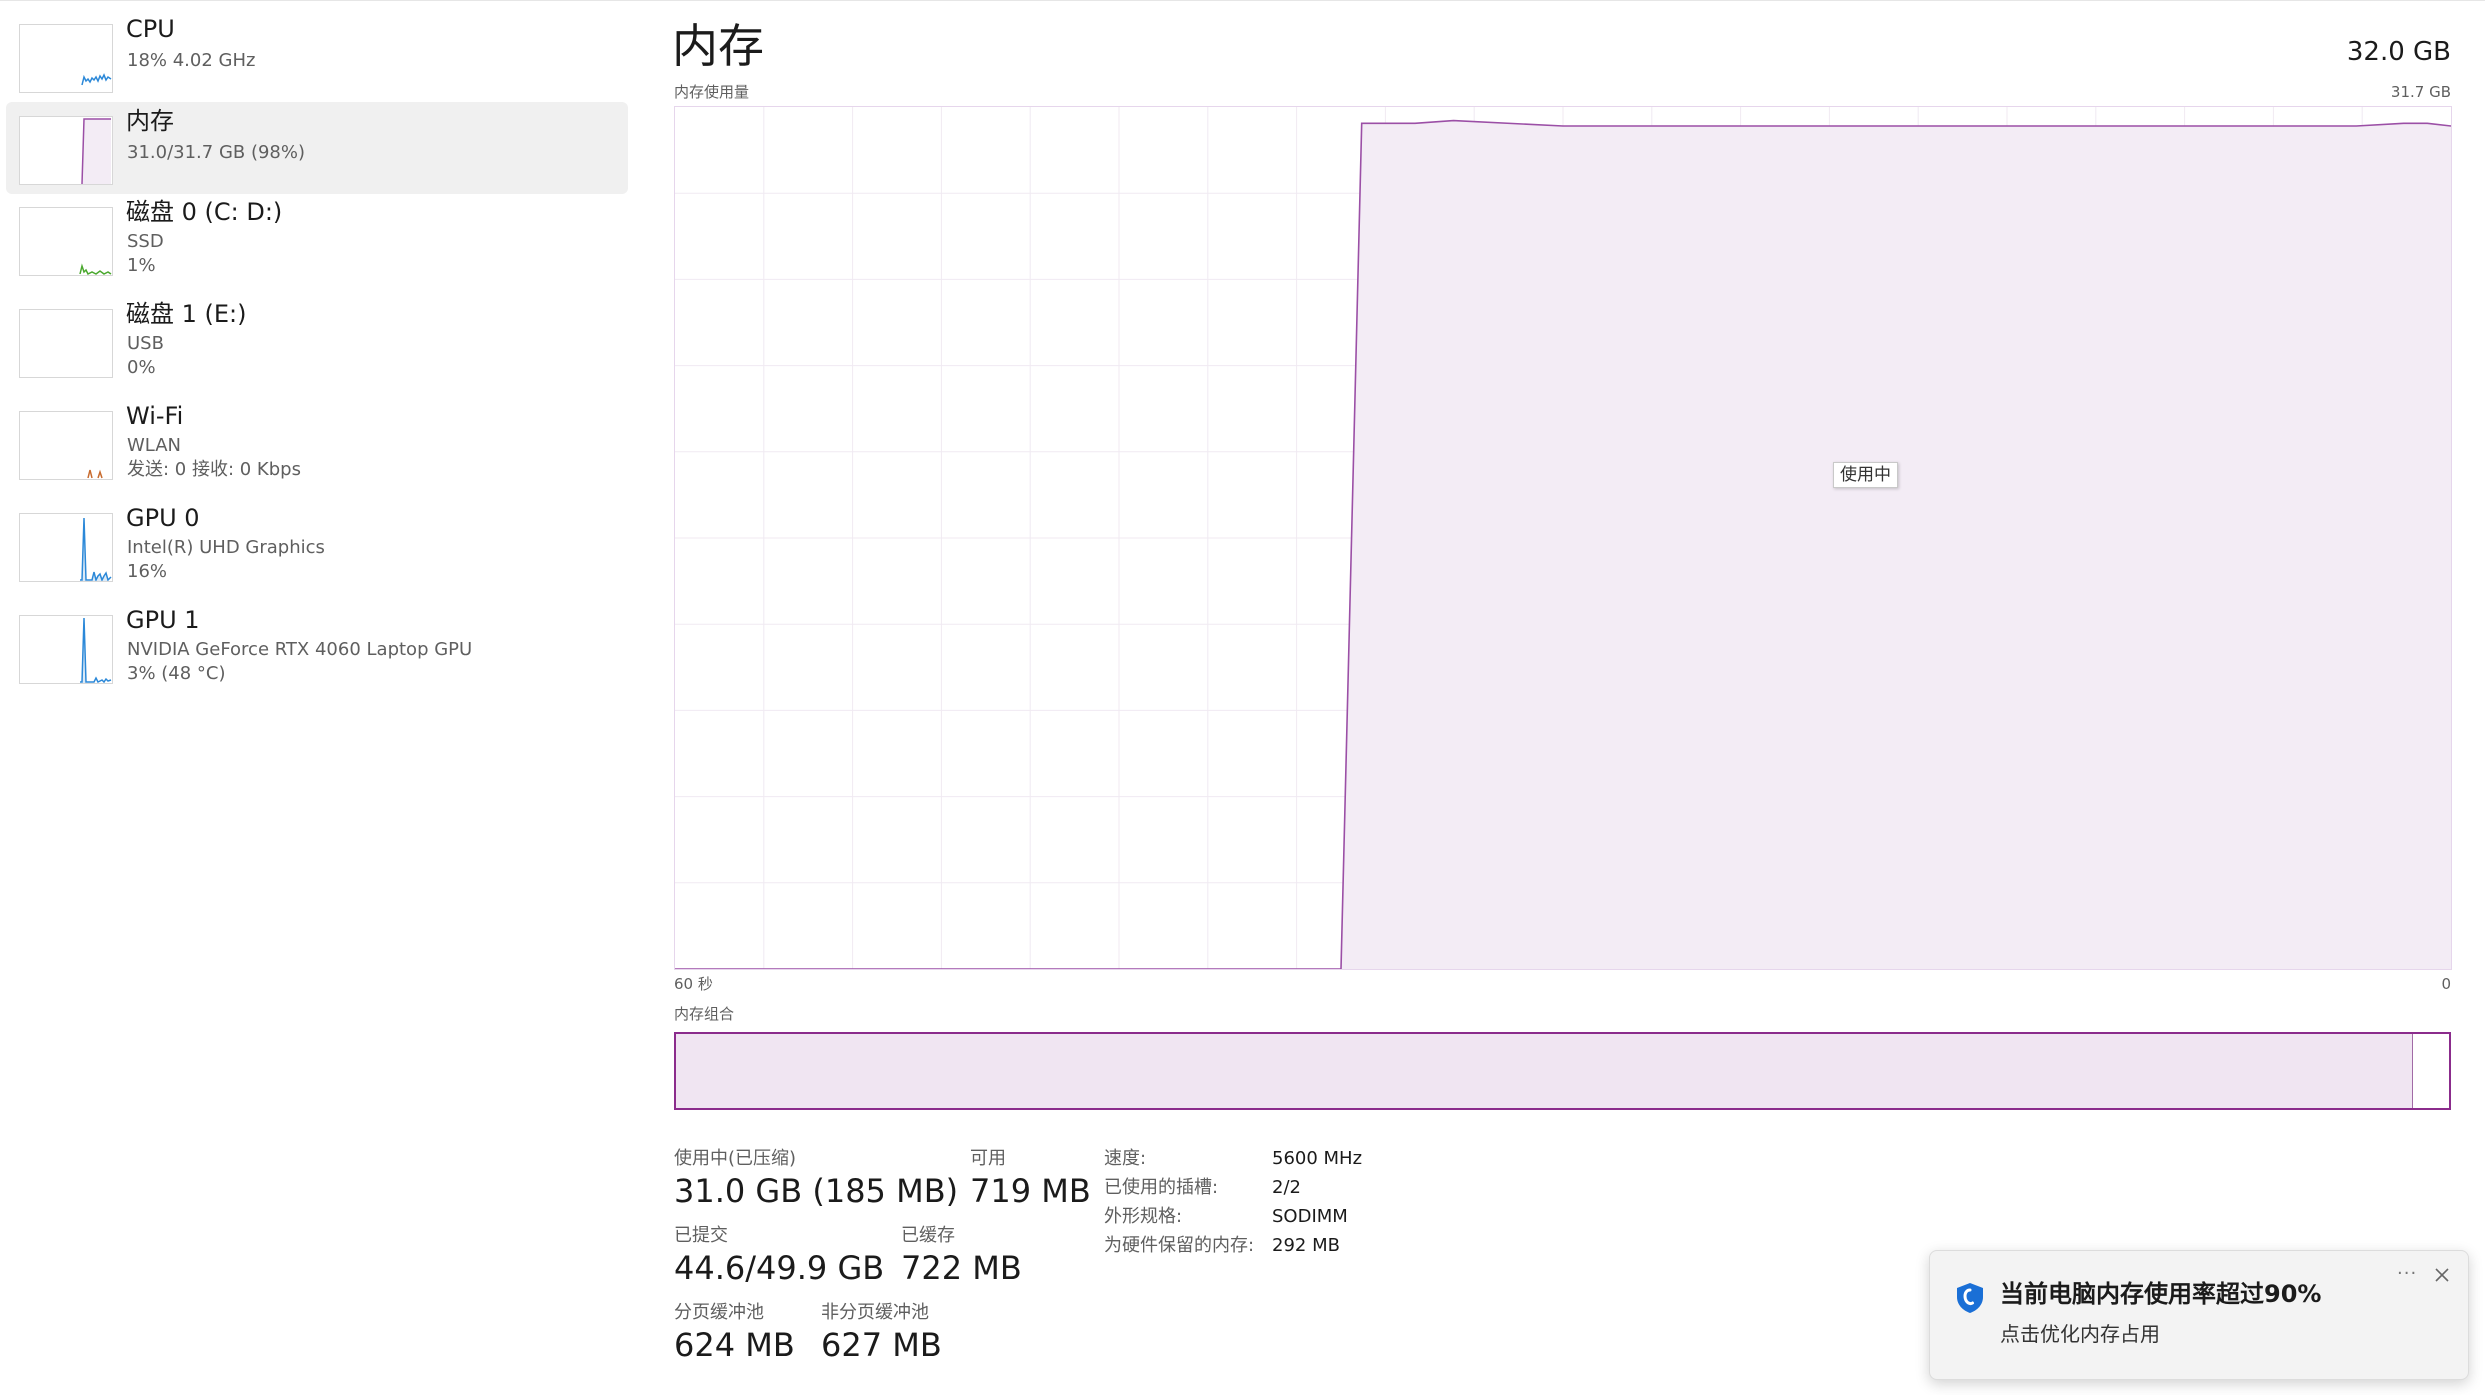 Image resolution: width=2485 pixels, height=1395 pixels. What do you see at coordinates (150, 121) in the screenshot?
I see `sidebar-item-title: 内存` at bounding box center [150, 121].